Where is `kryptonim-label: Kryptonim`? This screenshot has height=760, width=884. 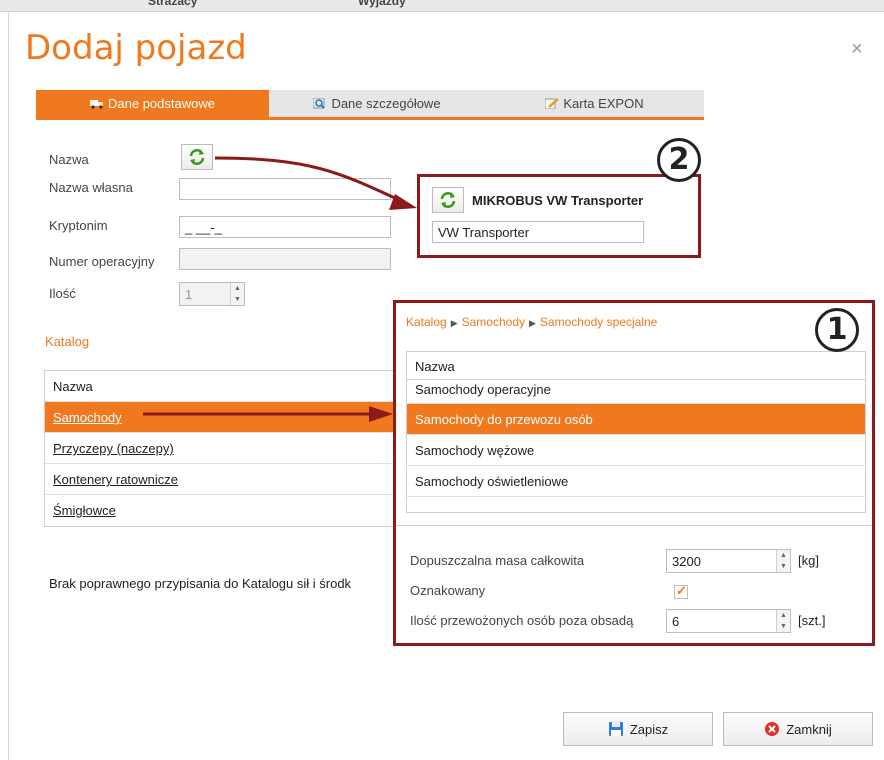
kryptonim-label: Kryptonim is located at coordinates (78, 225).